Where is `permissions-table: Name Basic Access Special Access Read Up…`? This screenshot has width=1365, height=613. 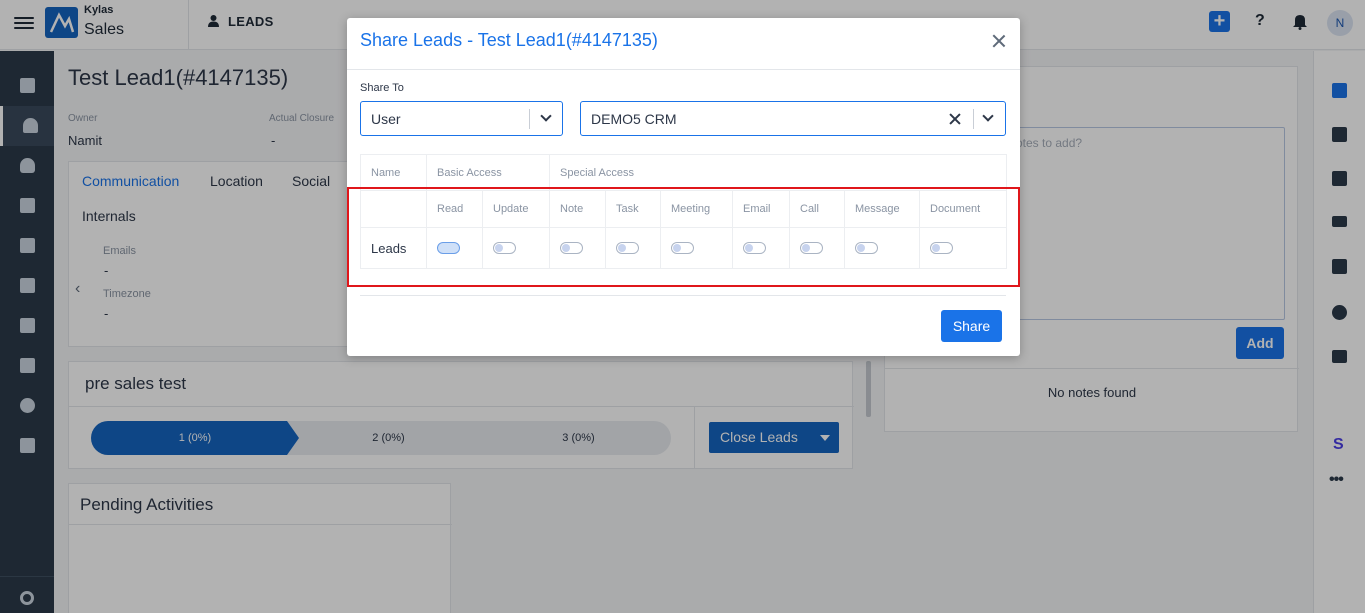 permissions-table: Name Basic Access Special Access Read Up… is located at coordinates (683, 211).